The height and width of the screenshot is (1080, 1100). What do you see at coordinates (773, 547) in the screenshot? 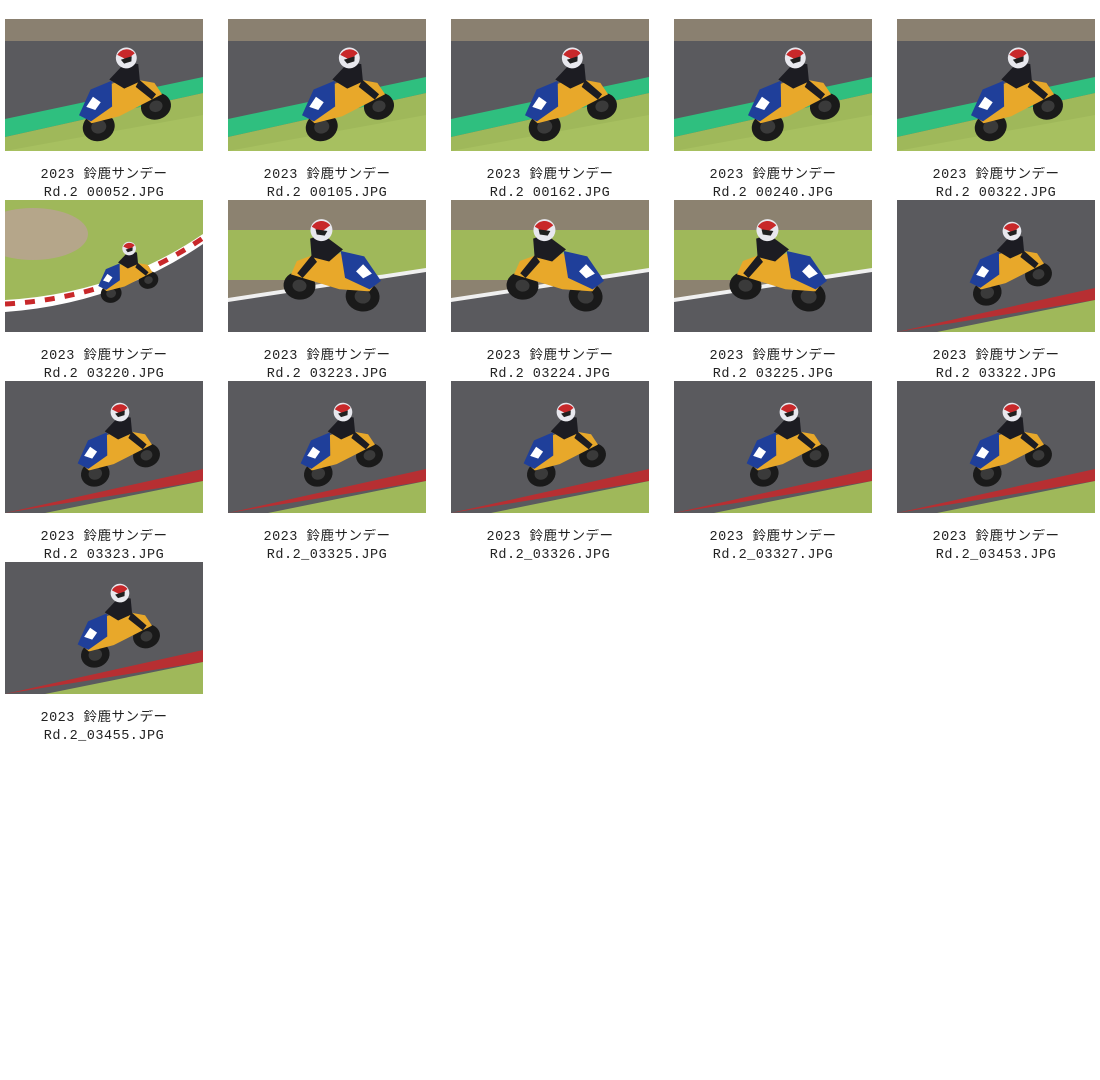
I see `photo-caption: 2023 鈴鹿サンデー Rd.2_03327.JPG` at bounding box center [773, 547].